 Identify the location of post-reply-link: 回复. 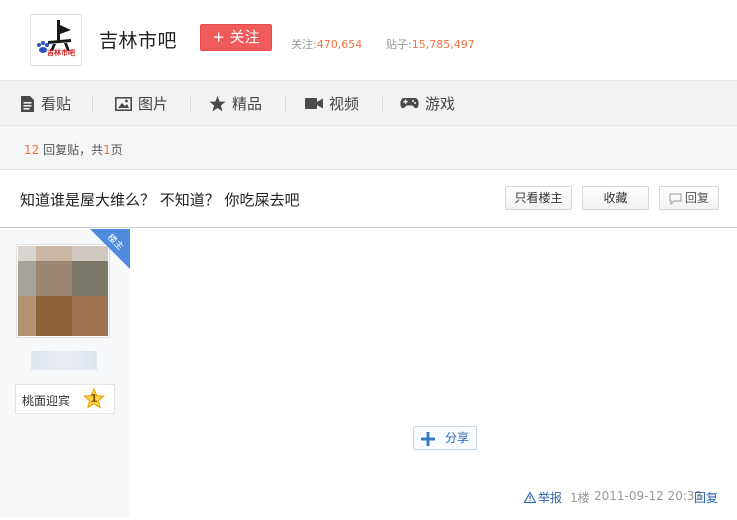
(706, 497).